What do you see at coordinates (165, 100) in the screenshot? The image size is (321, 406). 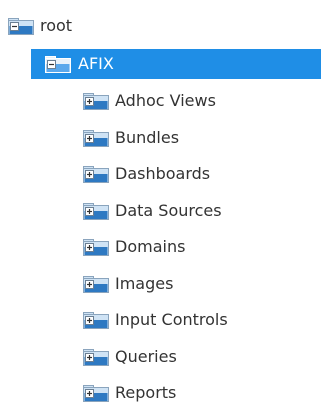 I see `tree-node-label: Adhoc Views` at bounding box center [165, 100].